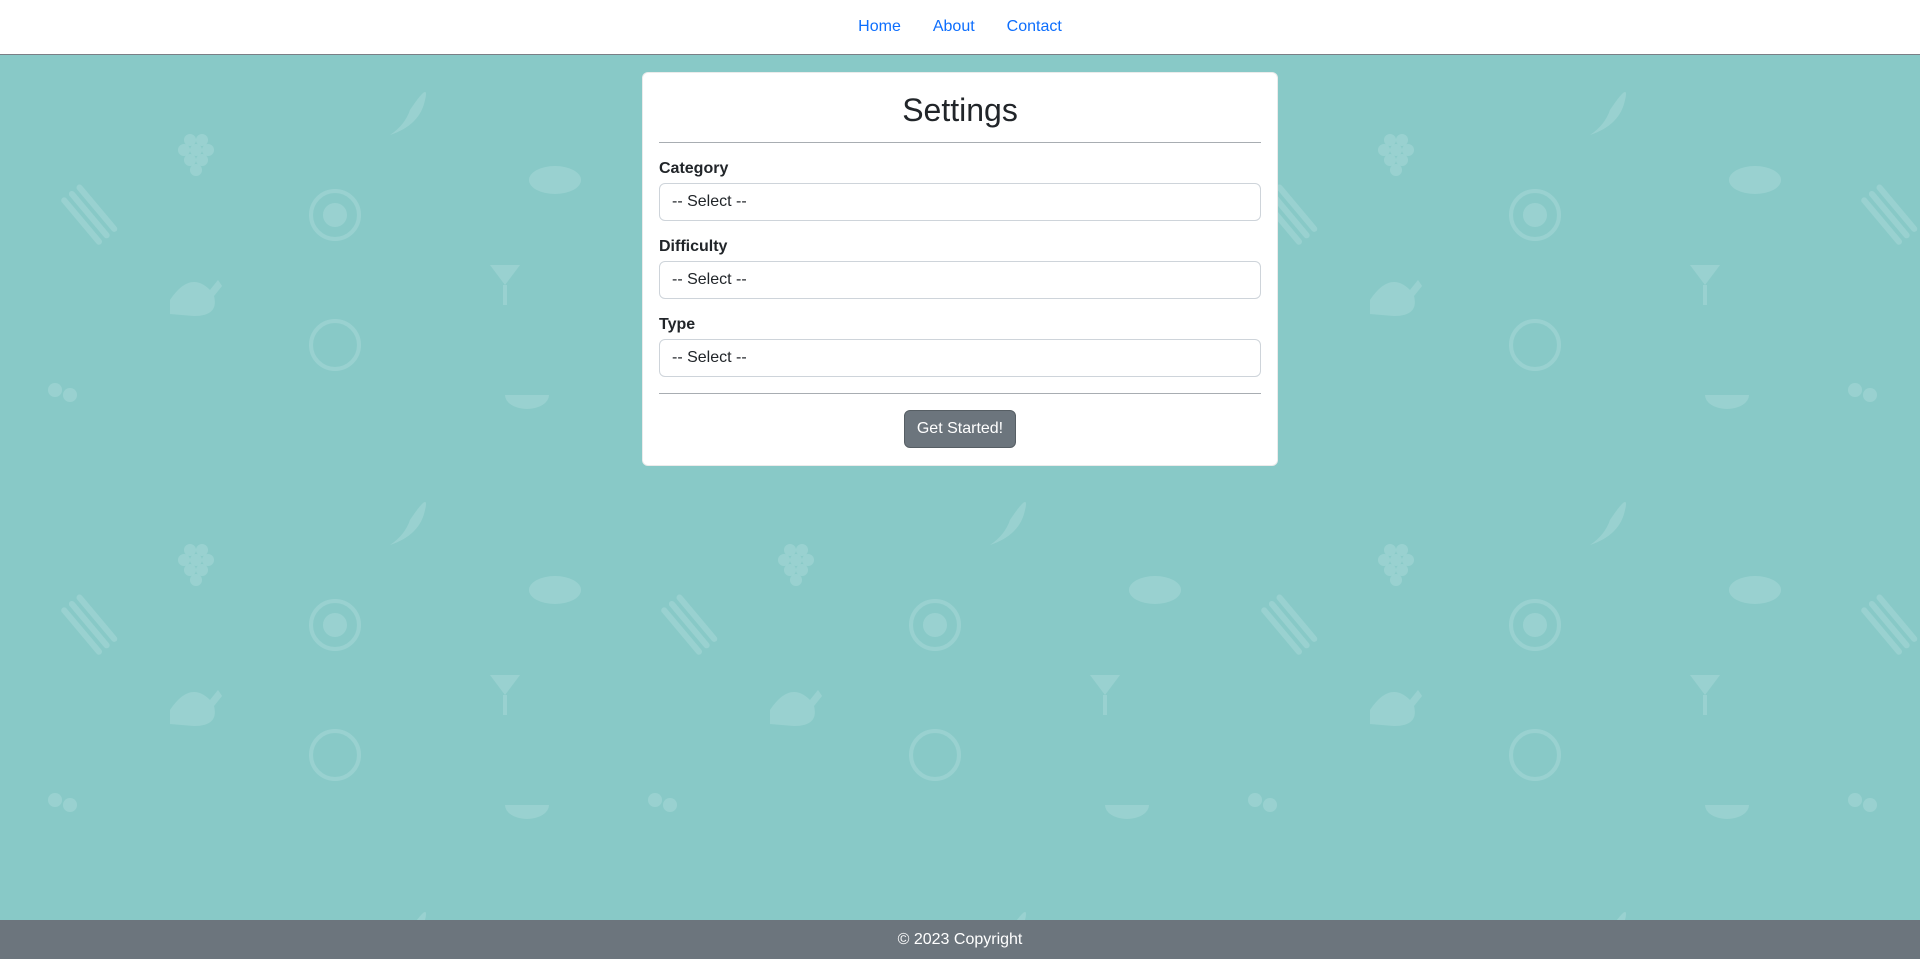 The image size is (1920, 959). I want to click on category-label: Category, so click(694, 168).